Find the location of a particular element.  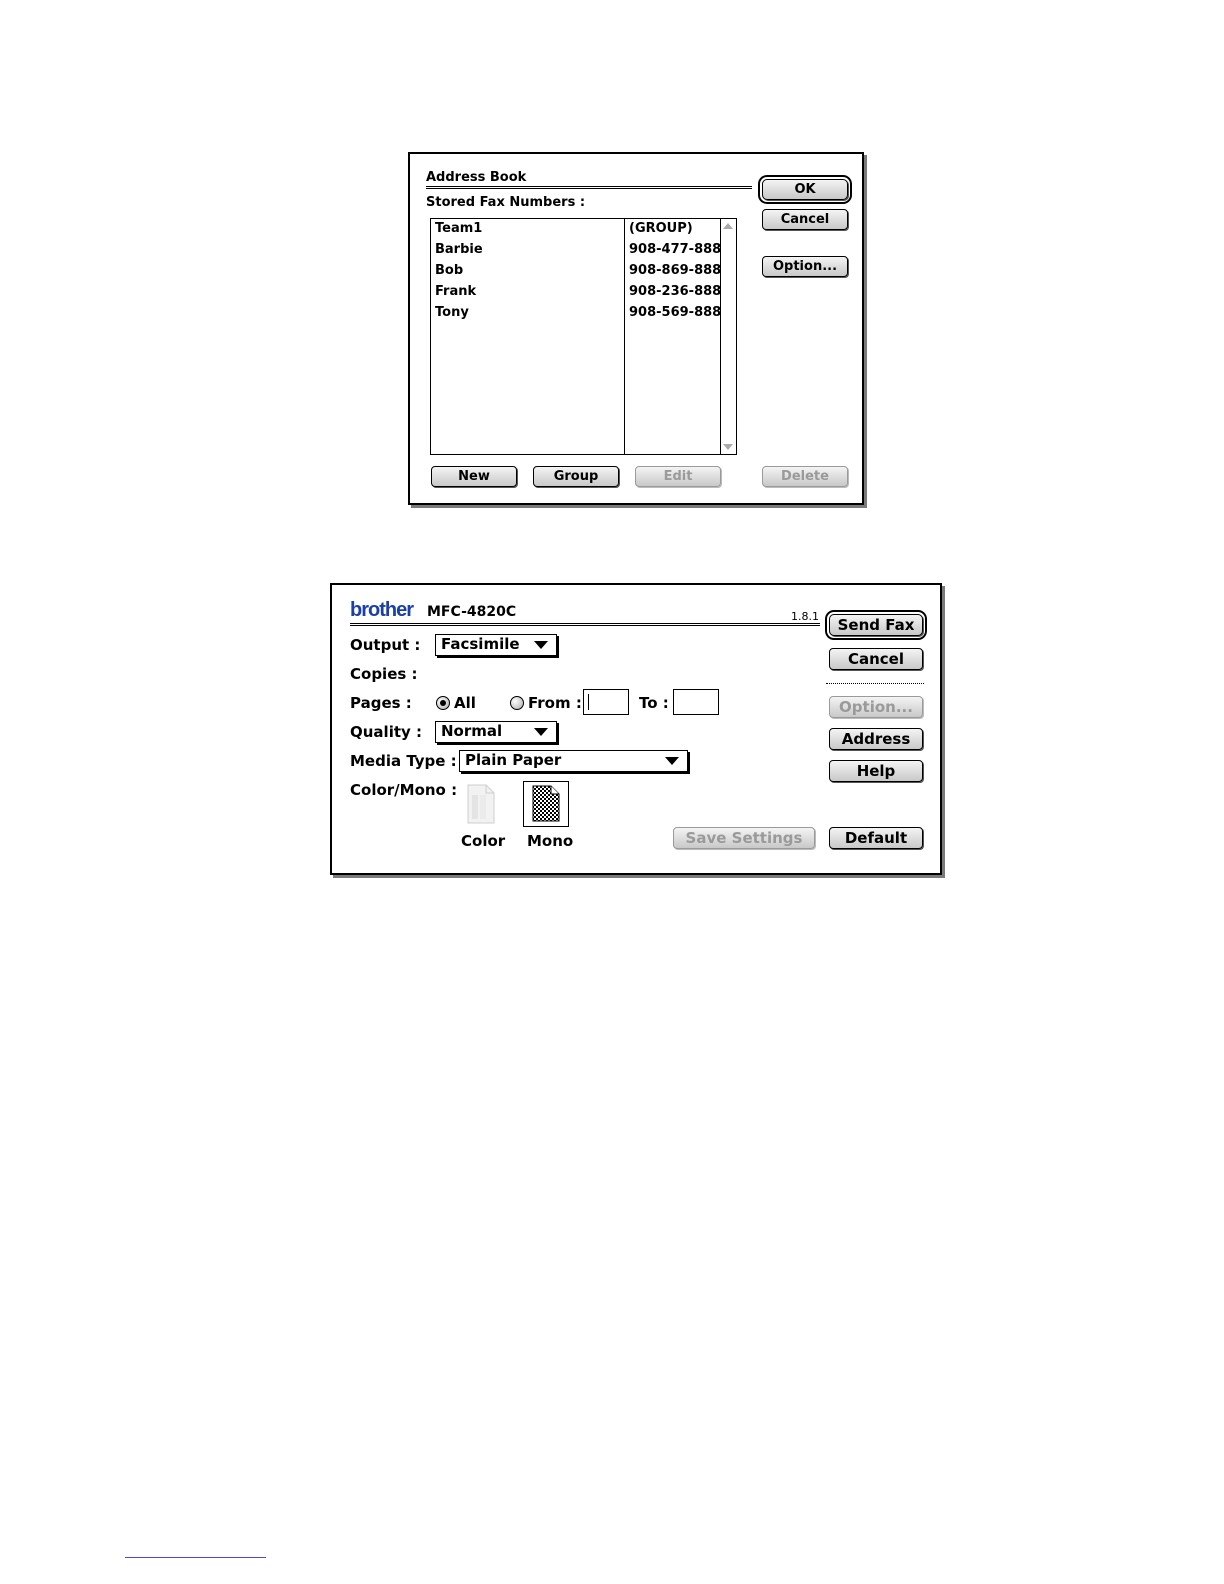

scroll-down-arrow-icon is located at coordinates (728, 447).